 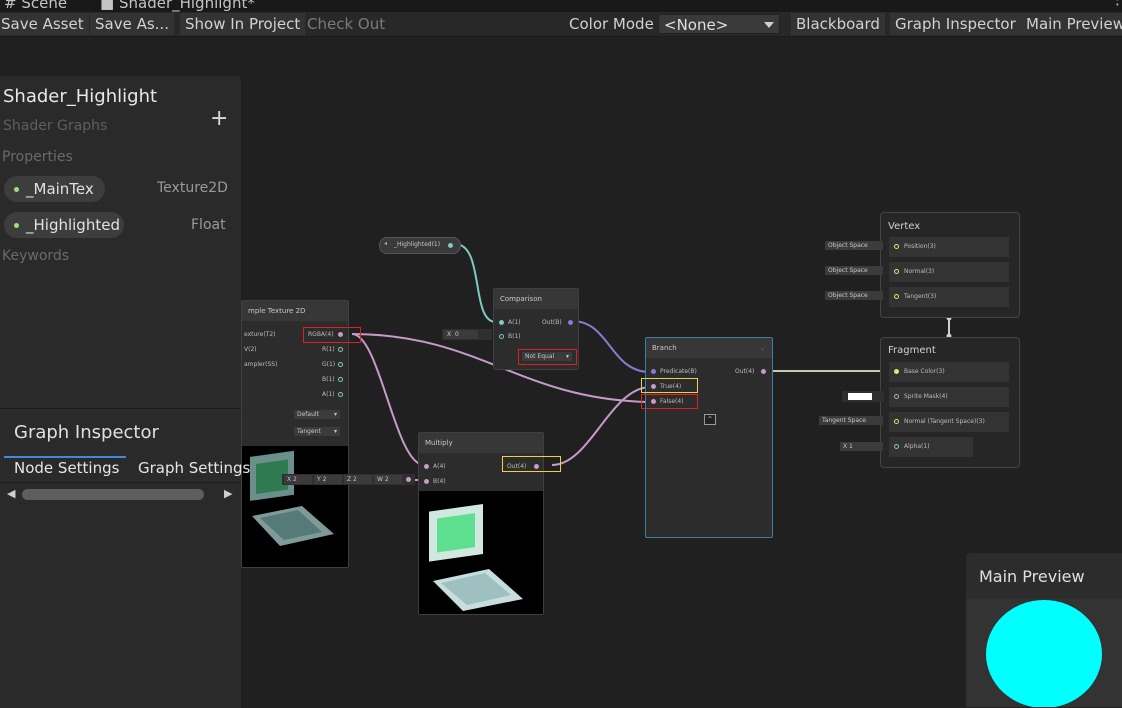 I want to click on property-node-highlighted: ◂ _Highlighted(1), so click(x=420, y=245).